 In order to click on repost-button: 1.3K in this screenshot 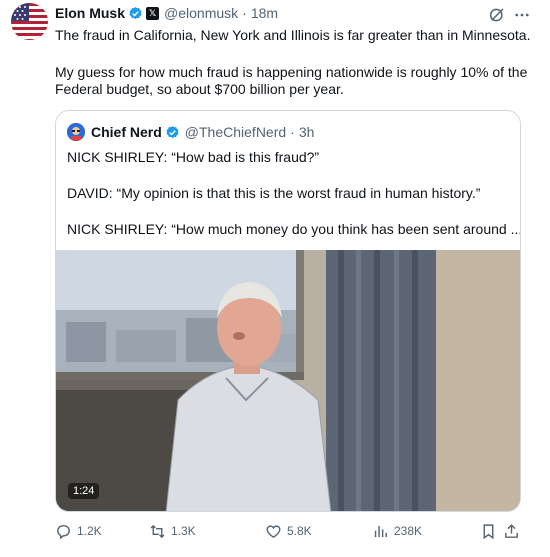, I will do `click(172, 531)`.